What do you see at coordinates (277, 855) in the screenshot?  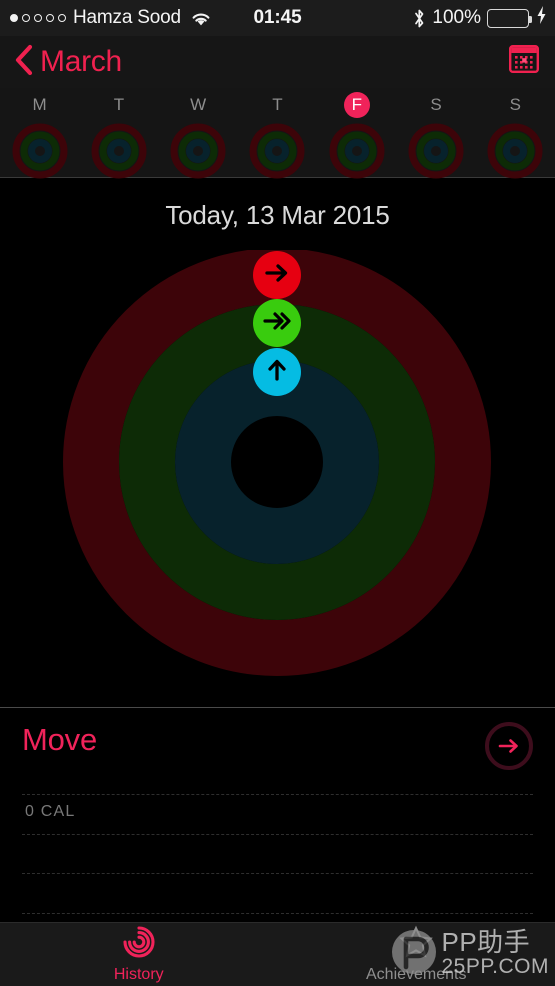 I see `move-chart: 0 CAL` at bounding box center [277, 855].